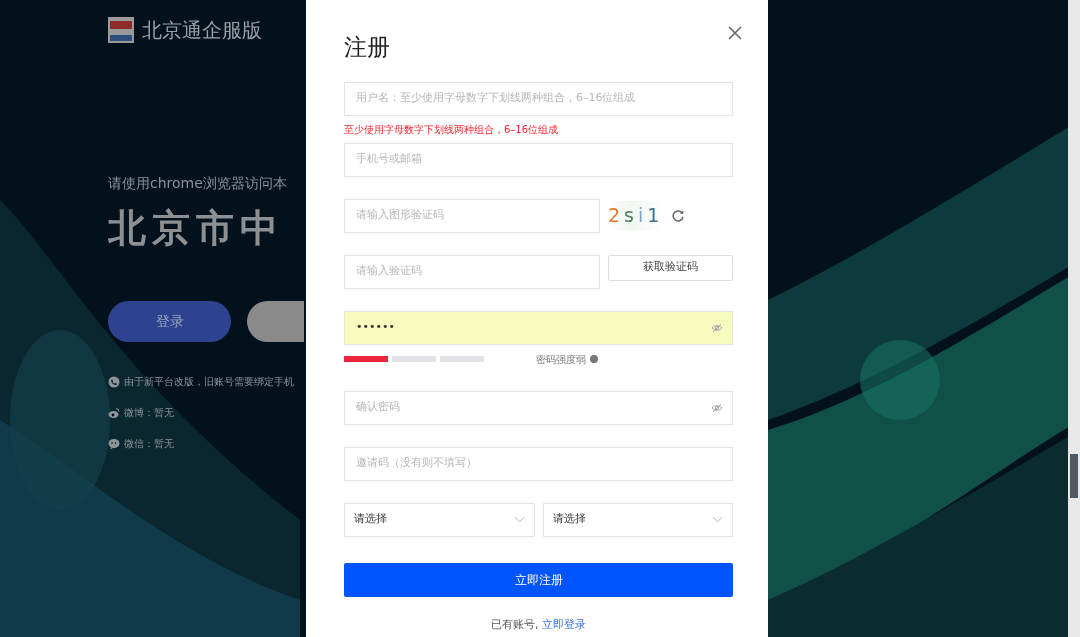 The image size is (1080, 637). What do you see at coordinates (367, 48) in the screenshot?
I see `dialog-title: 注册` at bounding box center [367, 48].